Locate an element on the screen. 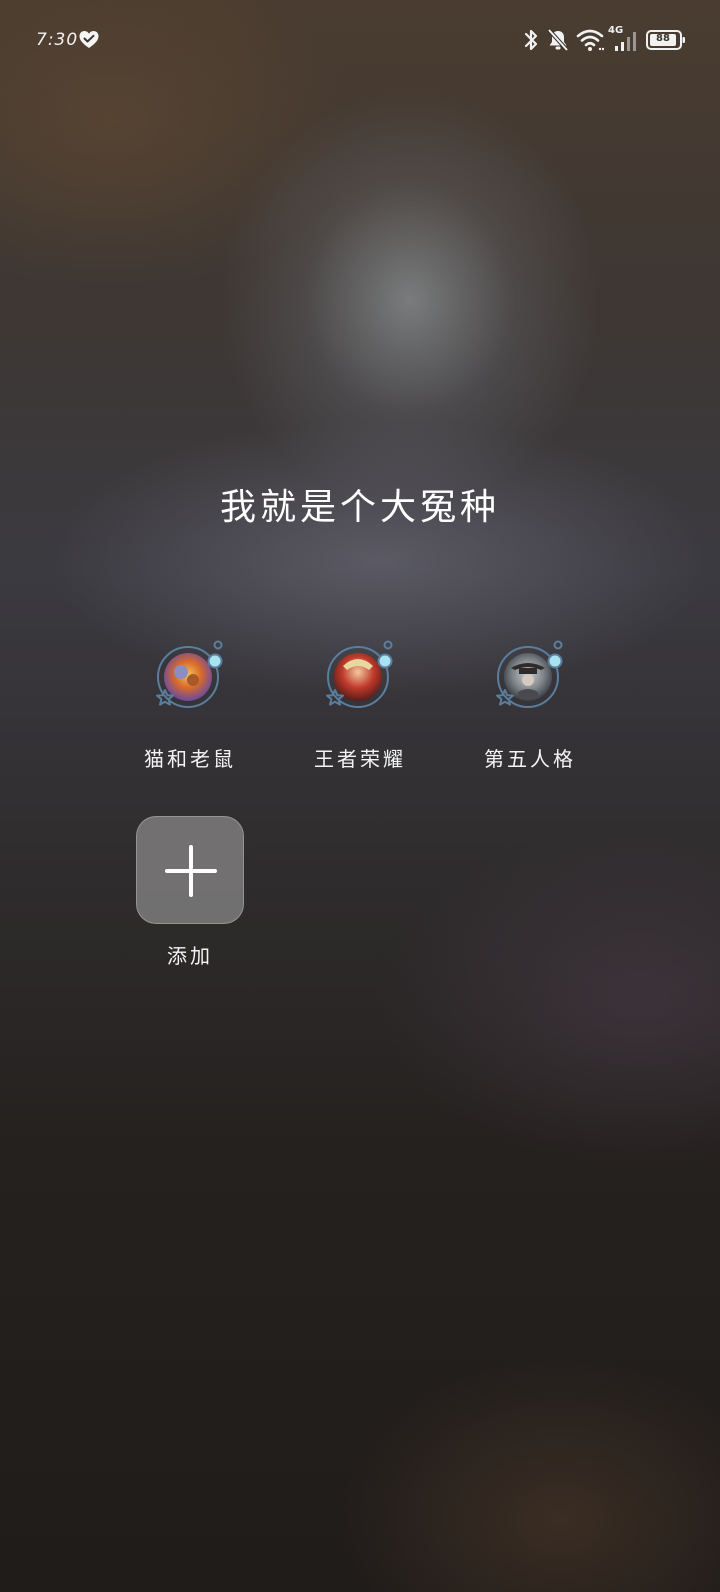 This screenshot has width=720, height=1592. plus-icon is located at coordinates (191, 871).